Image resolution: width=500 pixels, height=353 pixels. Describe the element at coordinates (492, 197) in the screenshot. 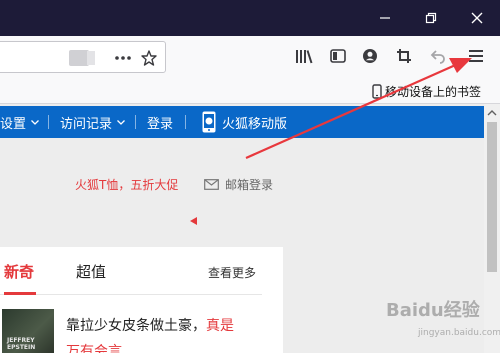

I see `scrollbar-thumb` at that location.